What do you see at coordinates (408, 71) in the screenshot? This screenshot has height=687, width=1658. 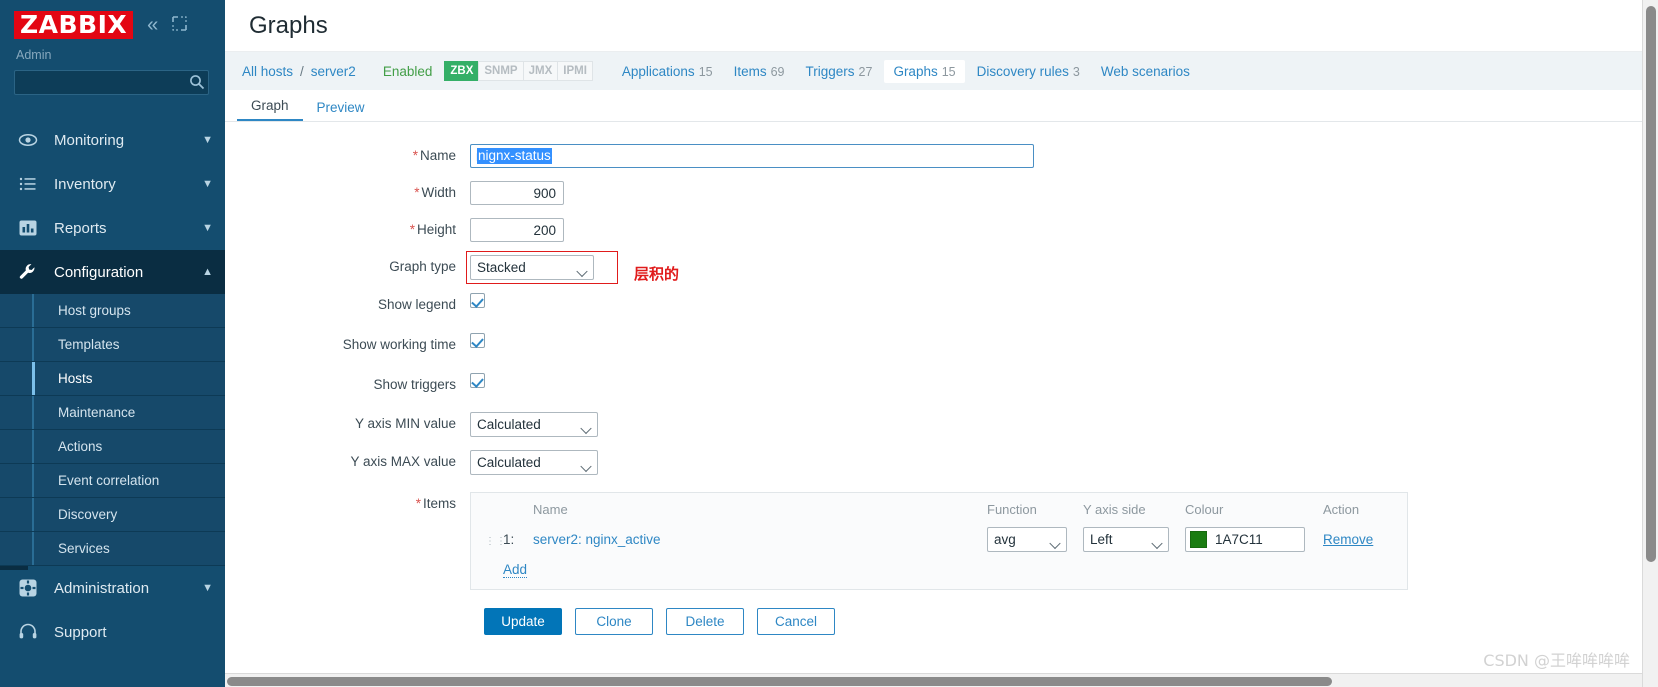 I see `host-status-badge: Enabled` at bounding box center [408, 71].